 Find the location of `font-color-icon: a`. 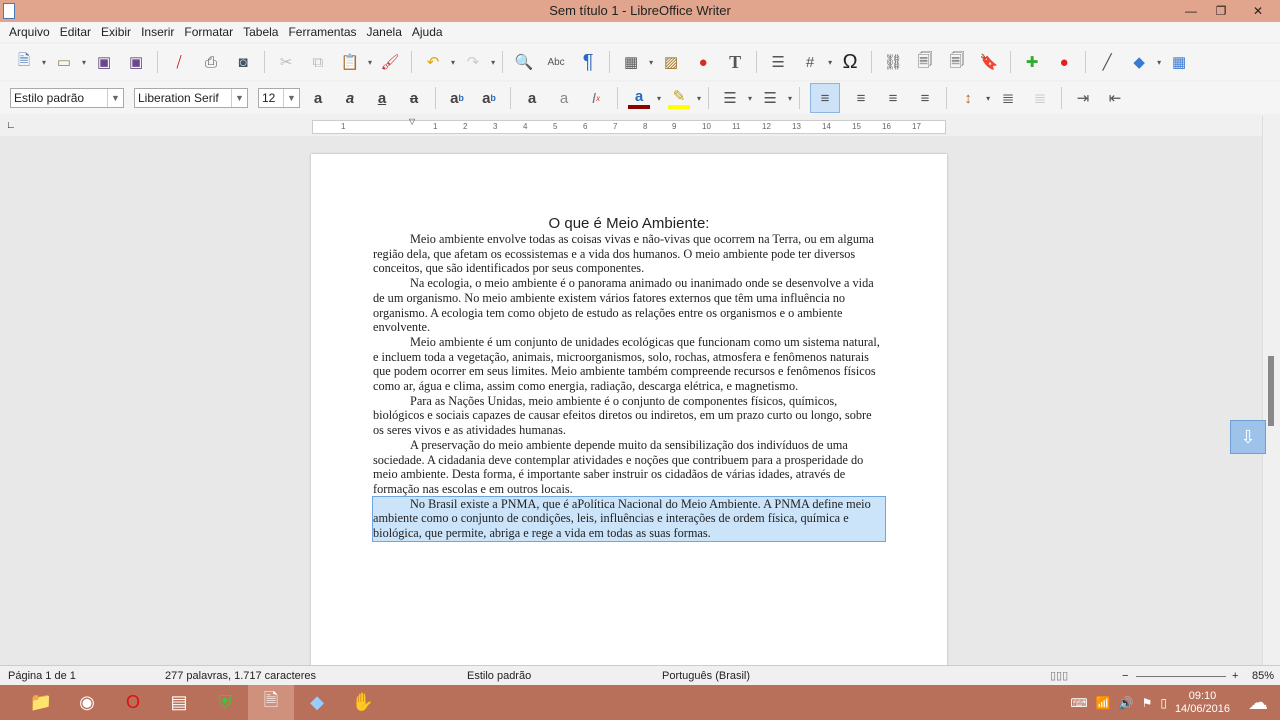

font-color-icon: a is located at coordinates (639, 98).